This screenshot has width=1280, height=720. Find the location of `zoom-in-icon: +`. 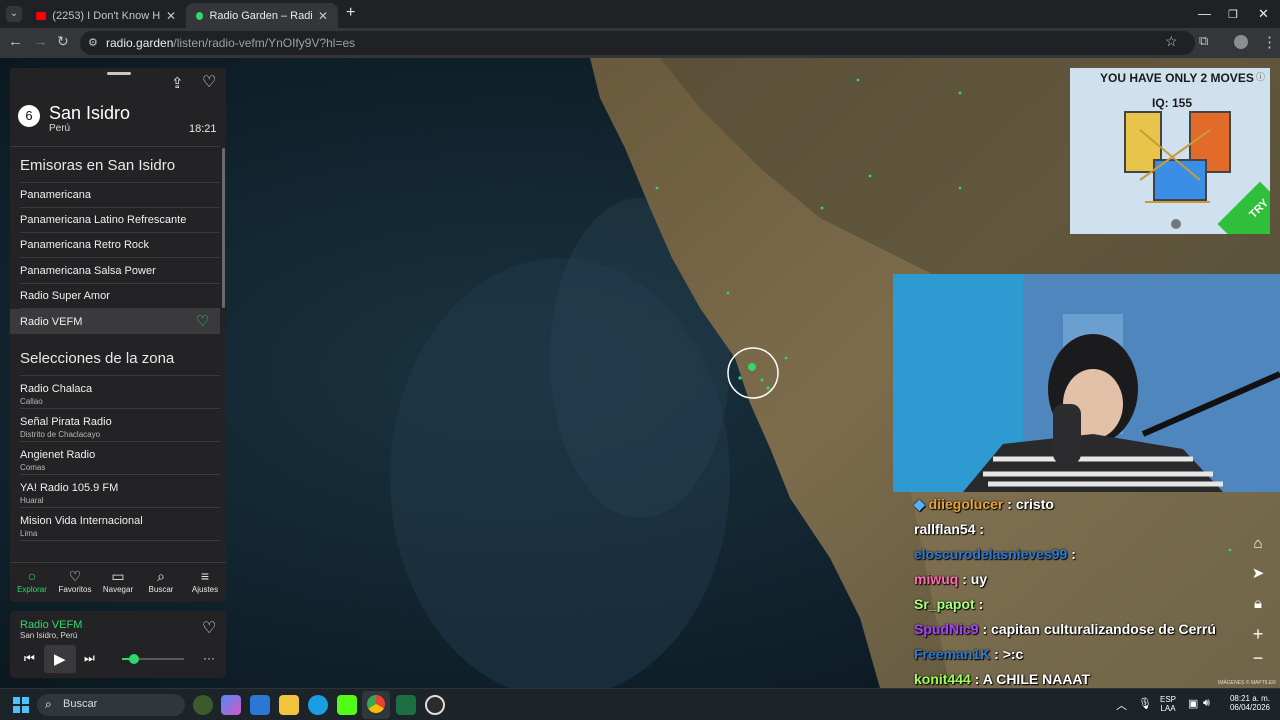

zoom-in-icon: + is located at coordinates (1258, 634).